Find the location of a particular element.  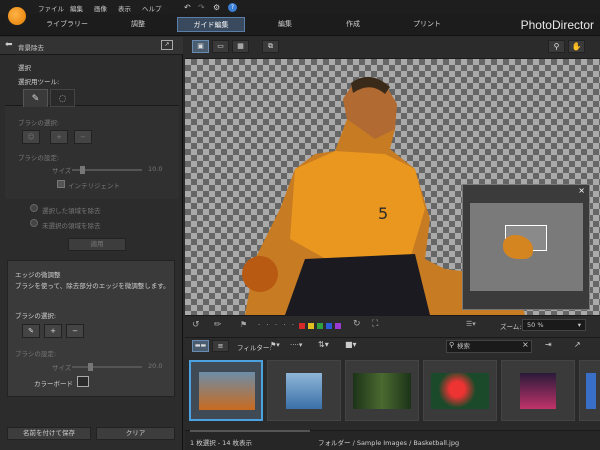

chevron-down-icon: ▾ is located at coordinates (579, 325).